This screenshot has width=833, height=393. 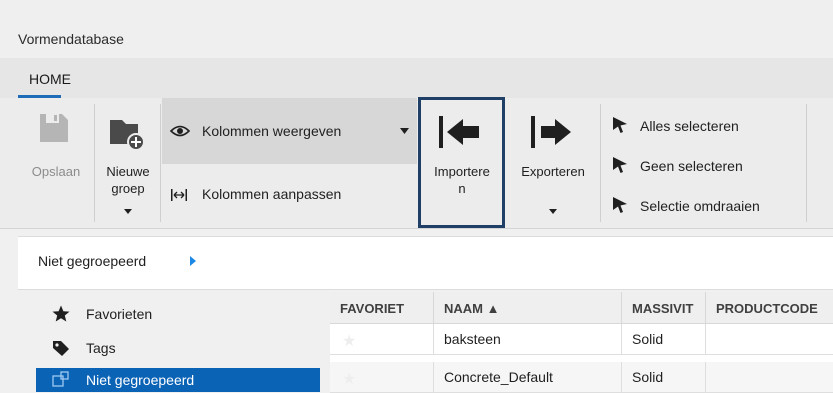 I want to click on column-header-favoriet: FAVORIET, so click(x=382, y=308).